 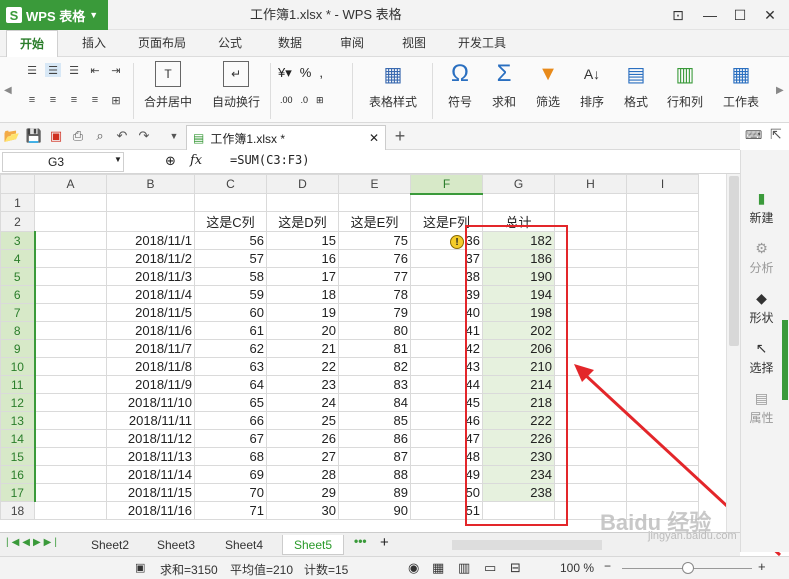 What do you see at coordinates (122, 136) in the screenshot?
I see `undo-icon: ↶` at bounding box center [122, 136].